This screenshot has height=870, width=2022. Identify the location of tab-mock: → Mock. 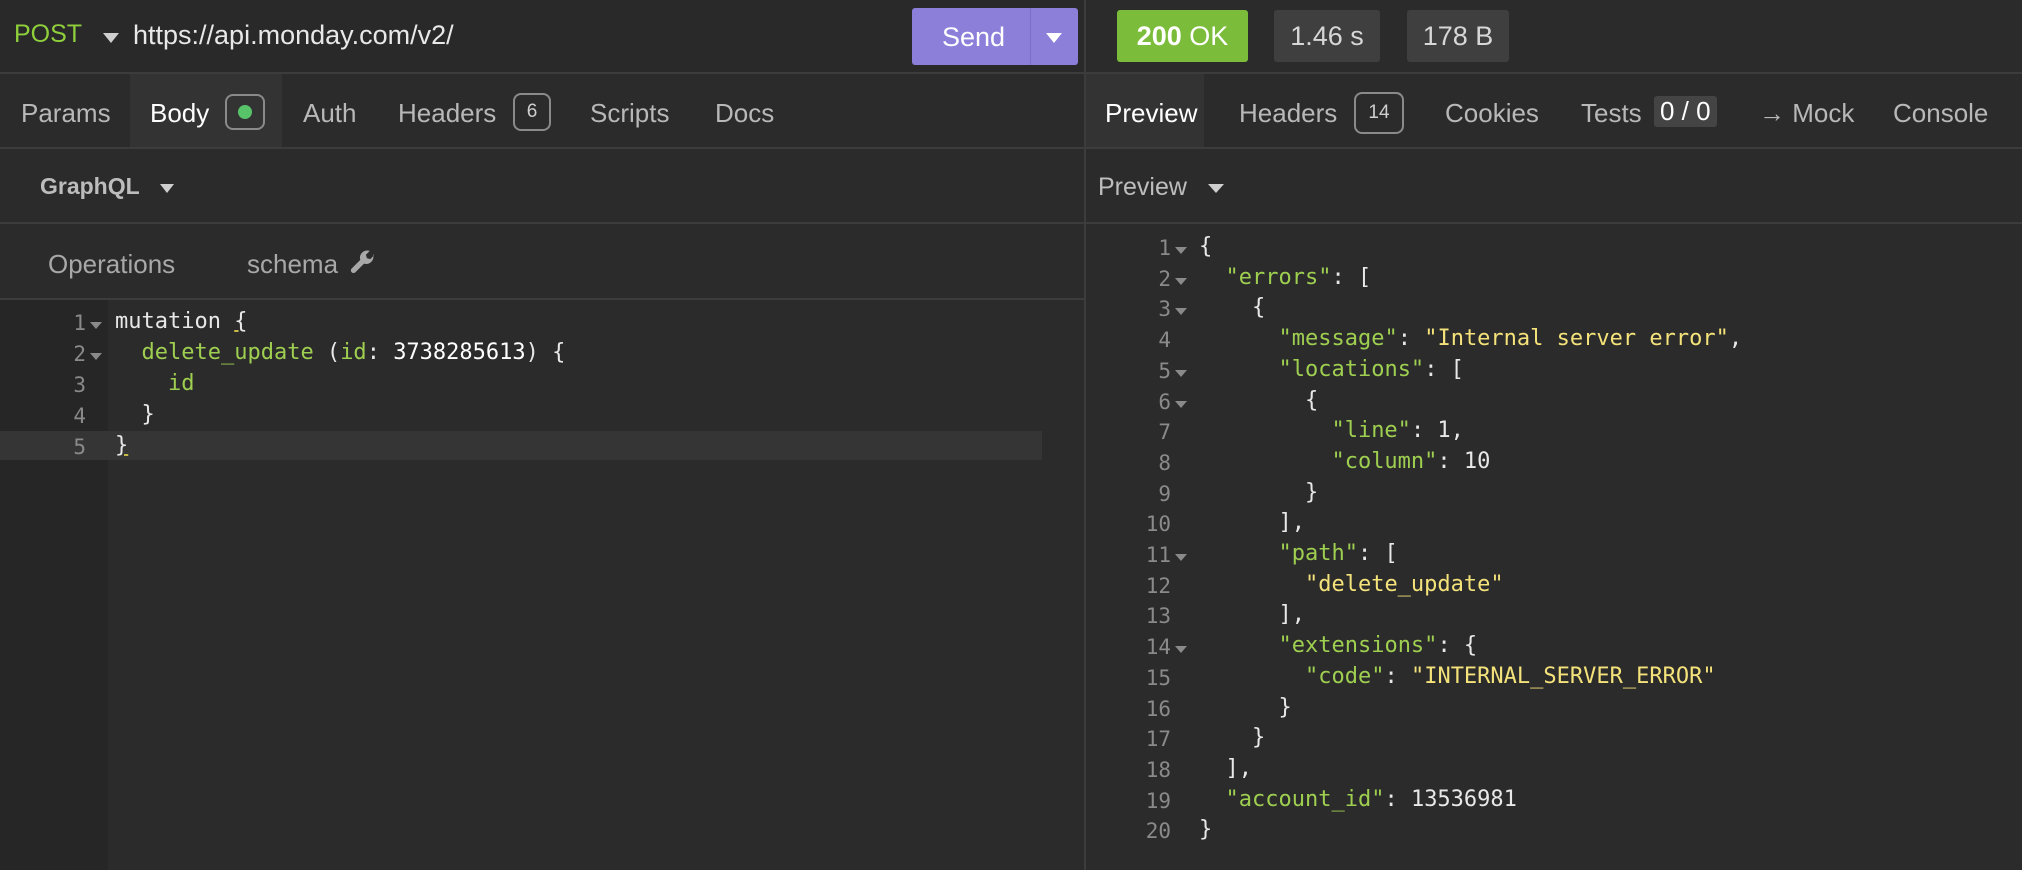
(1806, 113).